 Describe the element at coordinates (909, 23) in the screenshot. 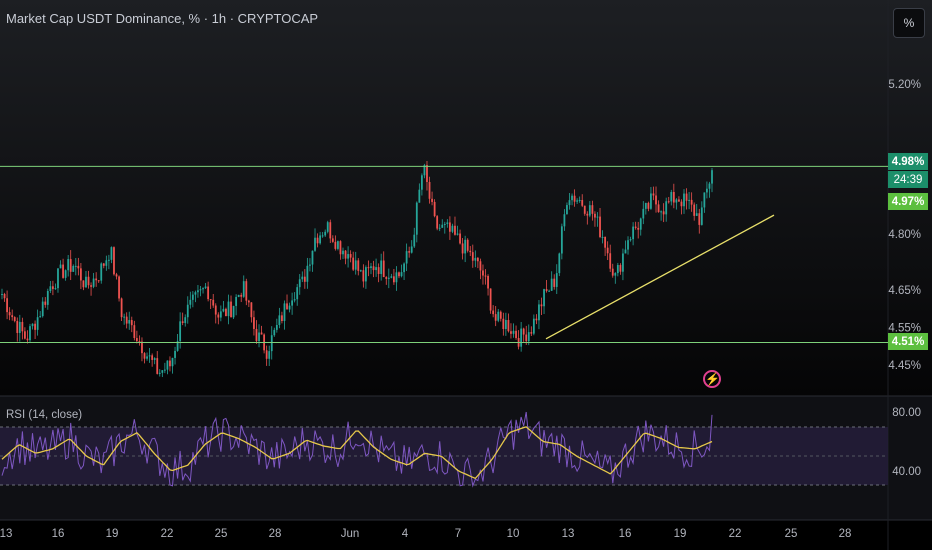

I see `percent-scale-button: %` at that location.